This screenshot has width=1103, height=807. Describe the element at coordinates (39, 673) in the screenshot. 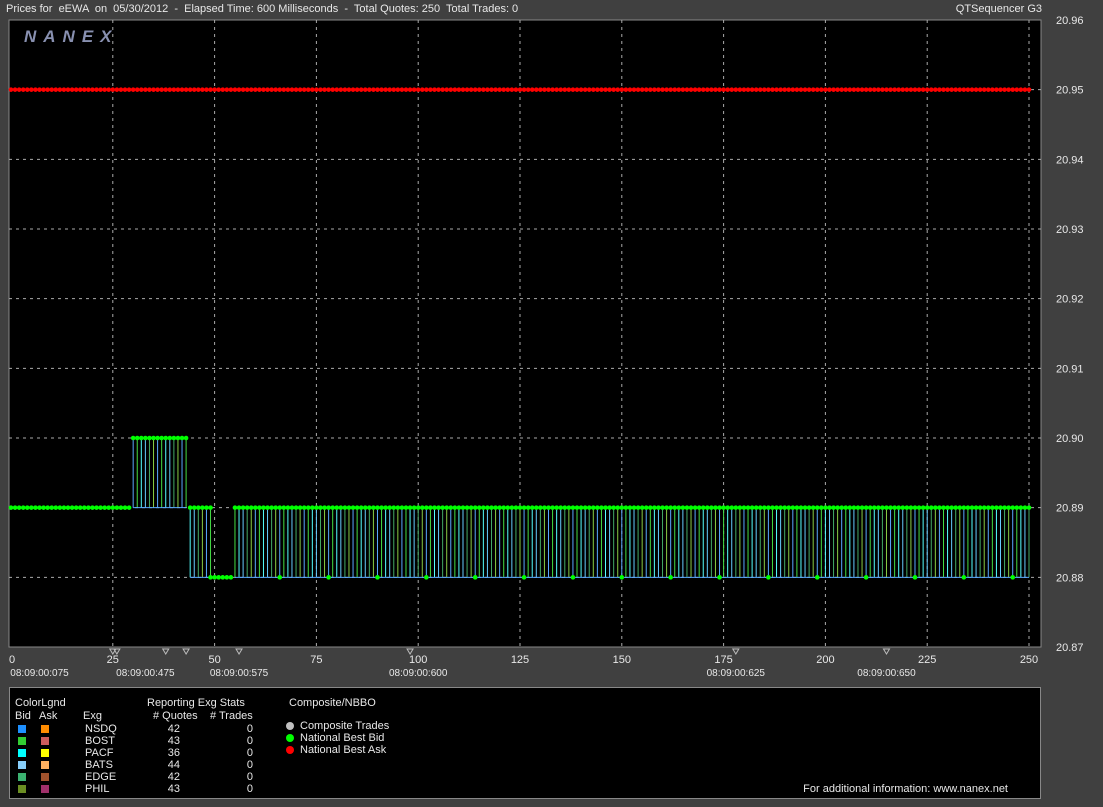

I see `time-label: 08:09:00:075` at that location.